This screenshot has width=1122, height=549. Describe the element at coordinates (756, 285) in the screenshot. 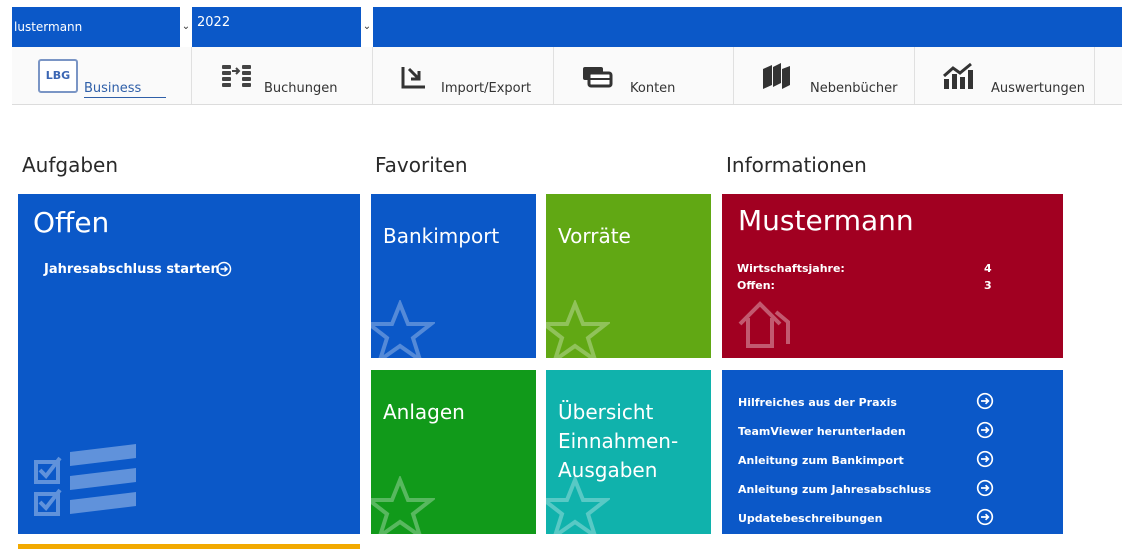

I see `offen-label: Offen:` at that location.